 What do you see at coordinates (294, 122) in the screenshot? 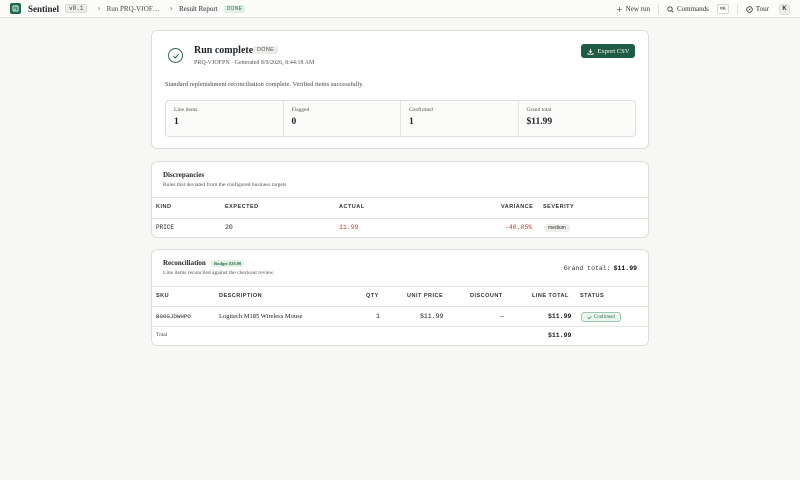
I see `stat-value: 0` at bounding box center [294, 122].